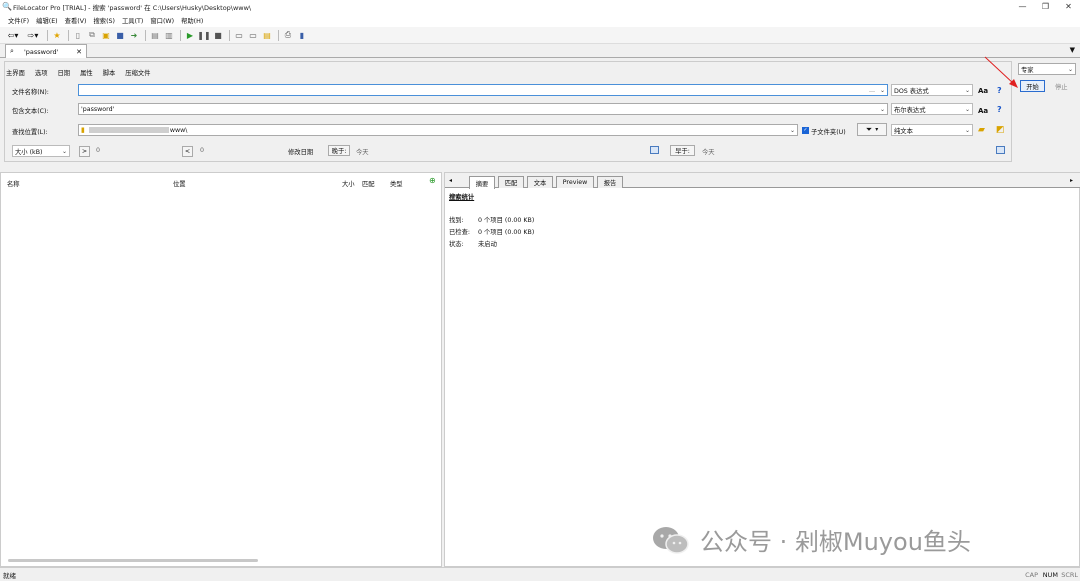 This screenshot has height=581, width=1080. I want to click on scroll-lock-indicator: SCRL, so click(1069, 574).